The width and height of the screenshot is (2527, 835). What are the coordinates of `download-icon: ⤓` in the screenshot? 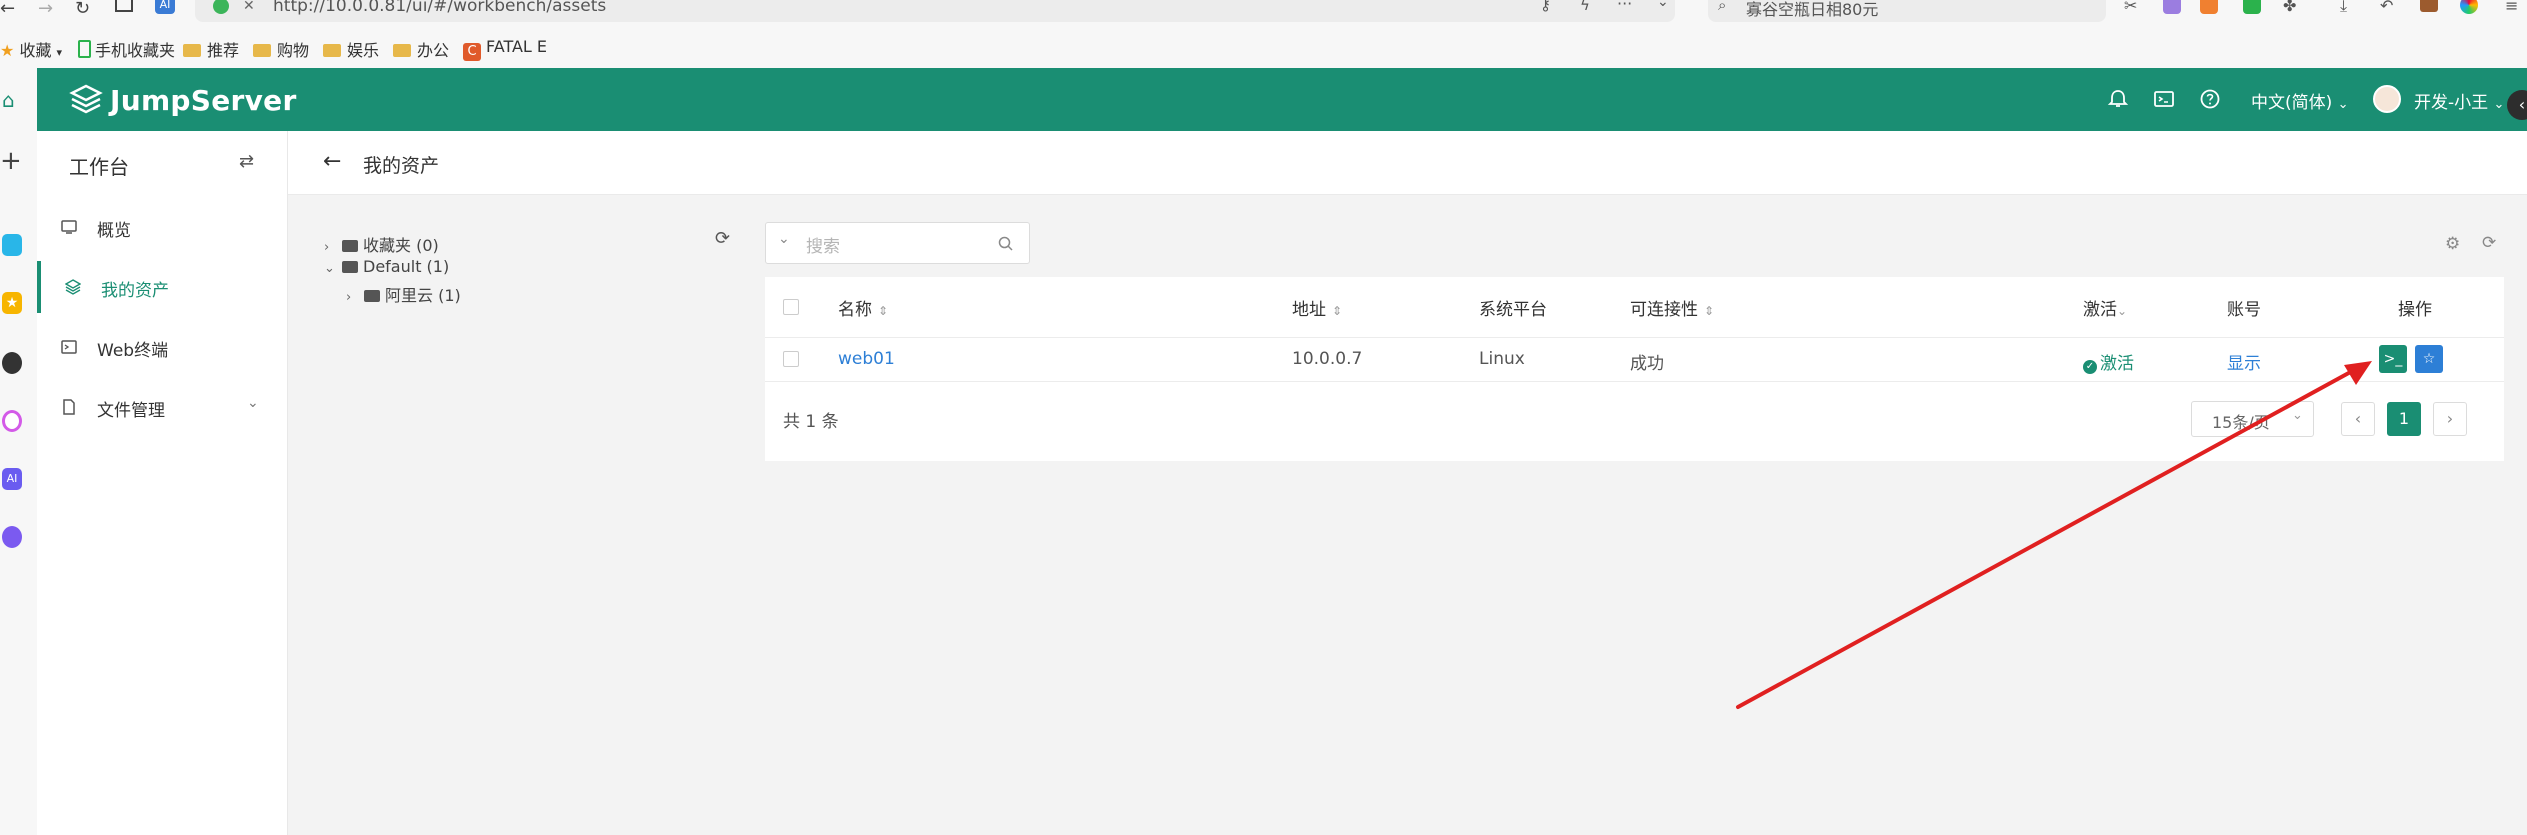 It's located at (2343, 8).